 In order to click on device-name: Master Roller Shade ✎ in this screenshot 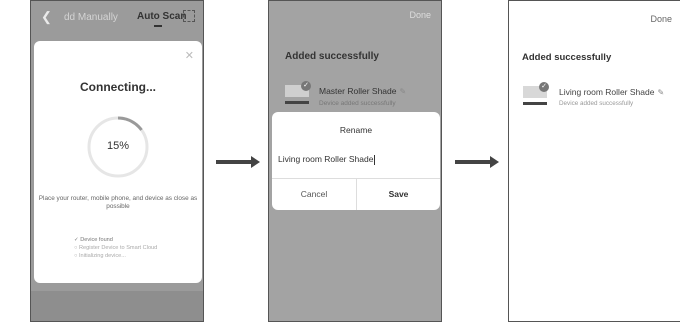, I will do `click(363, 91)`.